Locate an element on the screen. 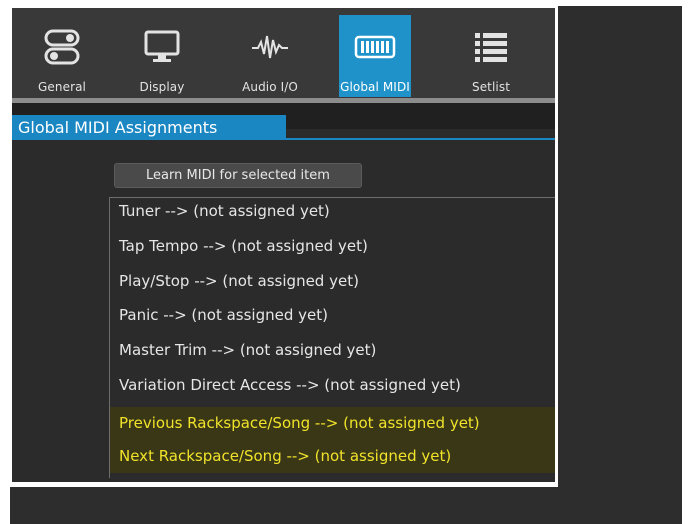 The width and height of the screenshot is (689, 524). tab-setlist: Setlist is located at coordinates (491, 56).